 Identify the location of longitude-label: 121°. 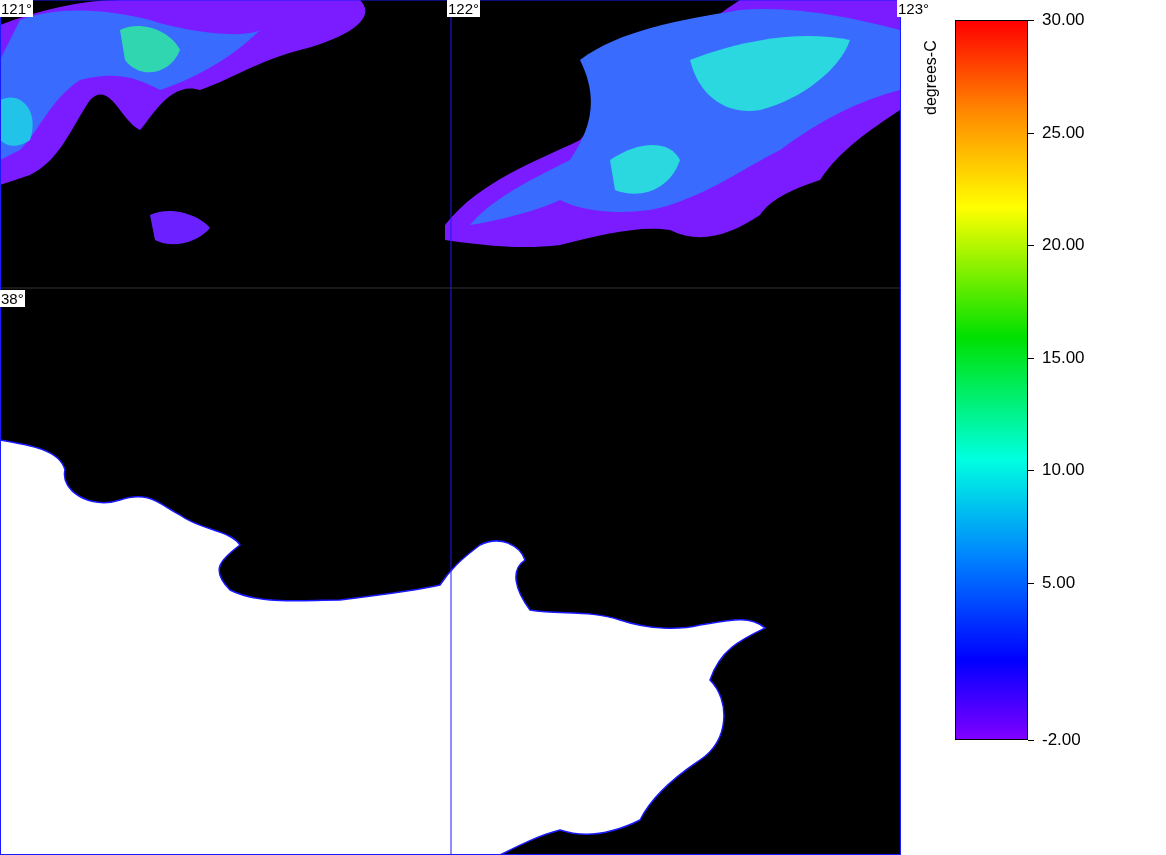
(17, 8).